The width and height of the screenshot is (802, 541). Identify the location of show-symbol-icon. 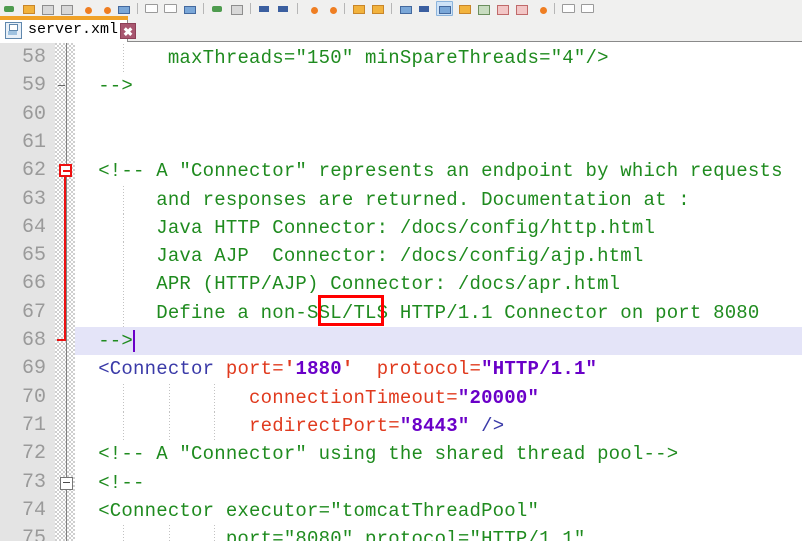
(483, 8).